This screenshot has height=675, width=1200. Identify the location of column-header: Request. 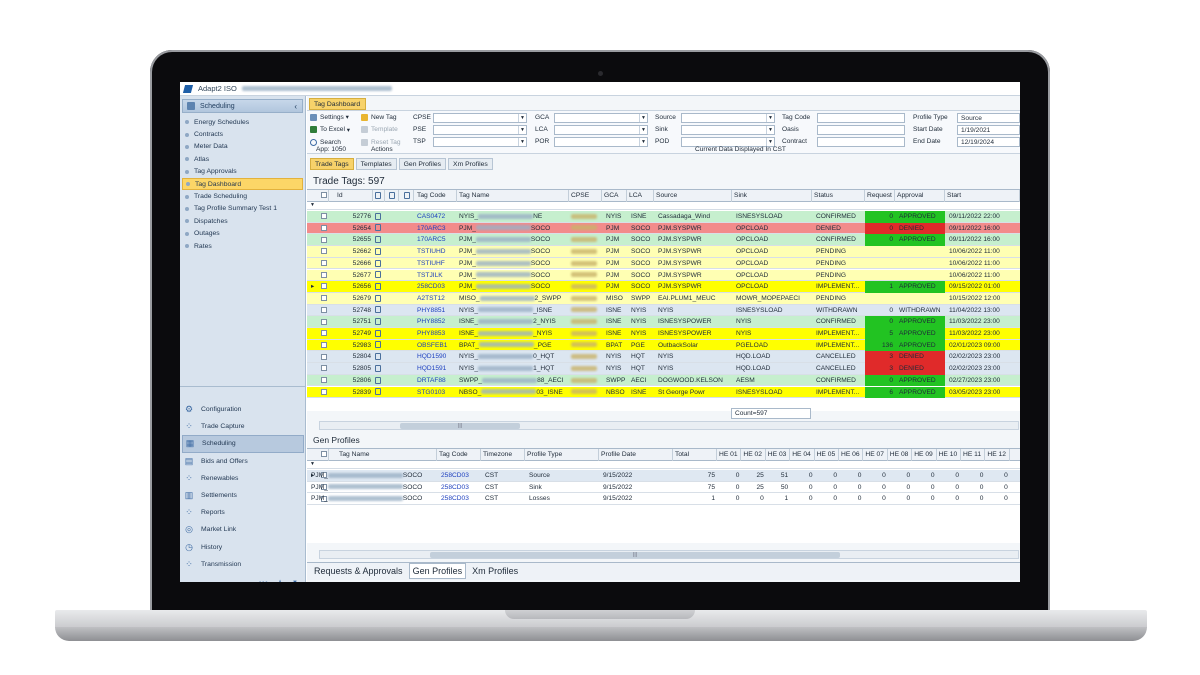
(880, 196).